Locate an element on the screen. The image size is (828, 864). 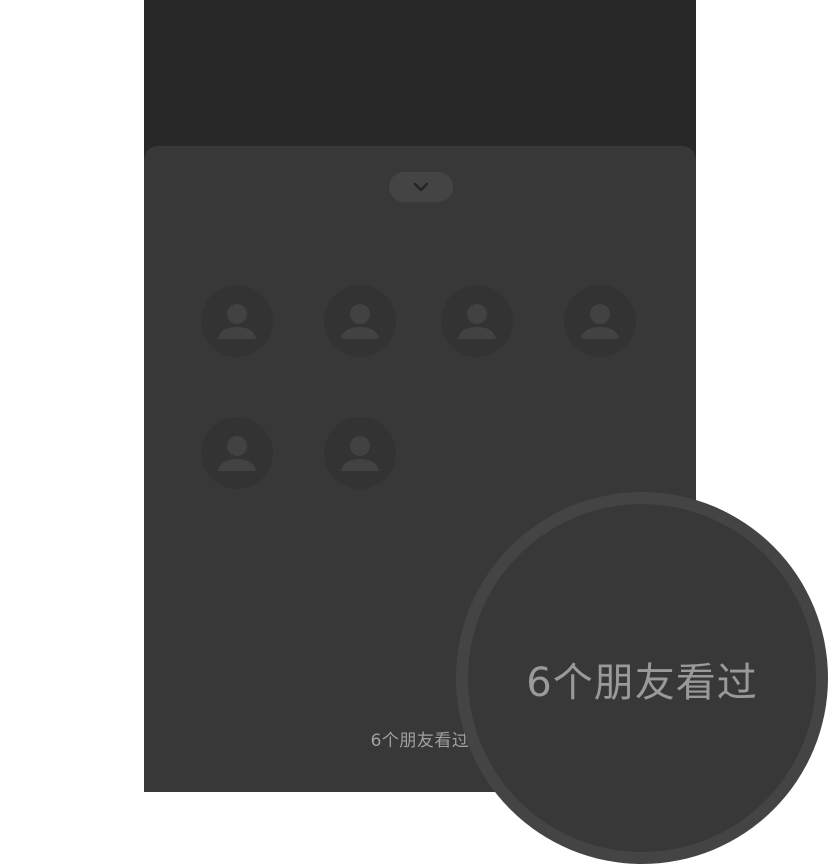
zoomed-viewed-by-text: 6个朋友看过 is located at coordinates (642, 683).